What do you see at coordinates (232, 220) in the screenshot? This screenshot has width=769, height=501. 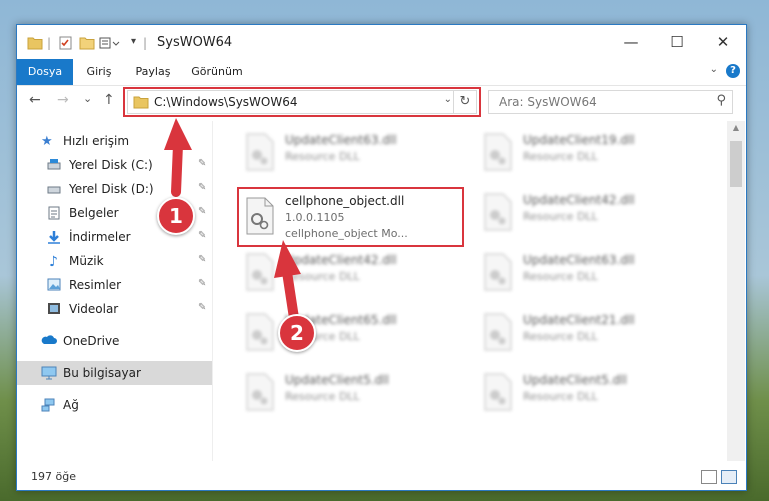 I see `annotation-overlay` at bounding box center [232, 220].